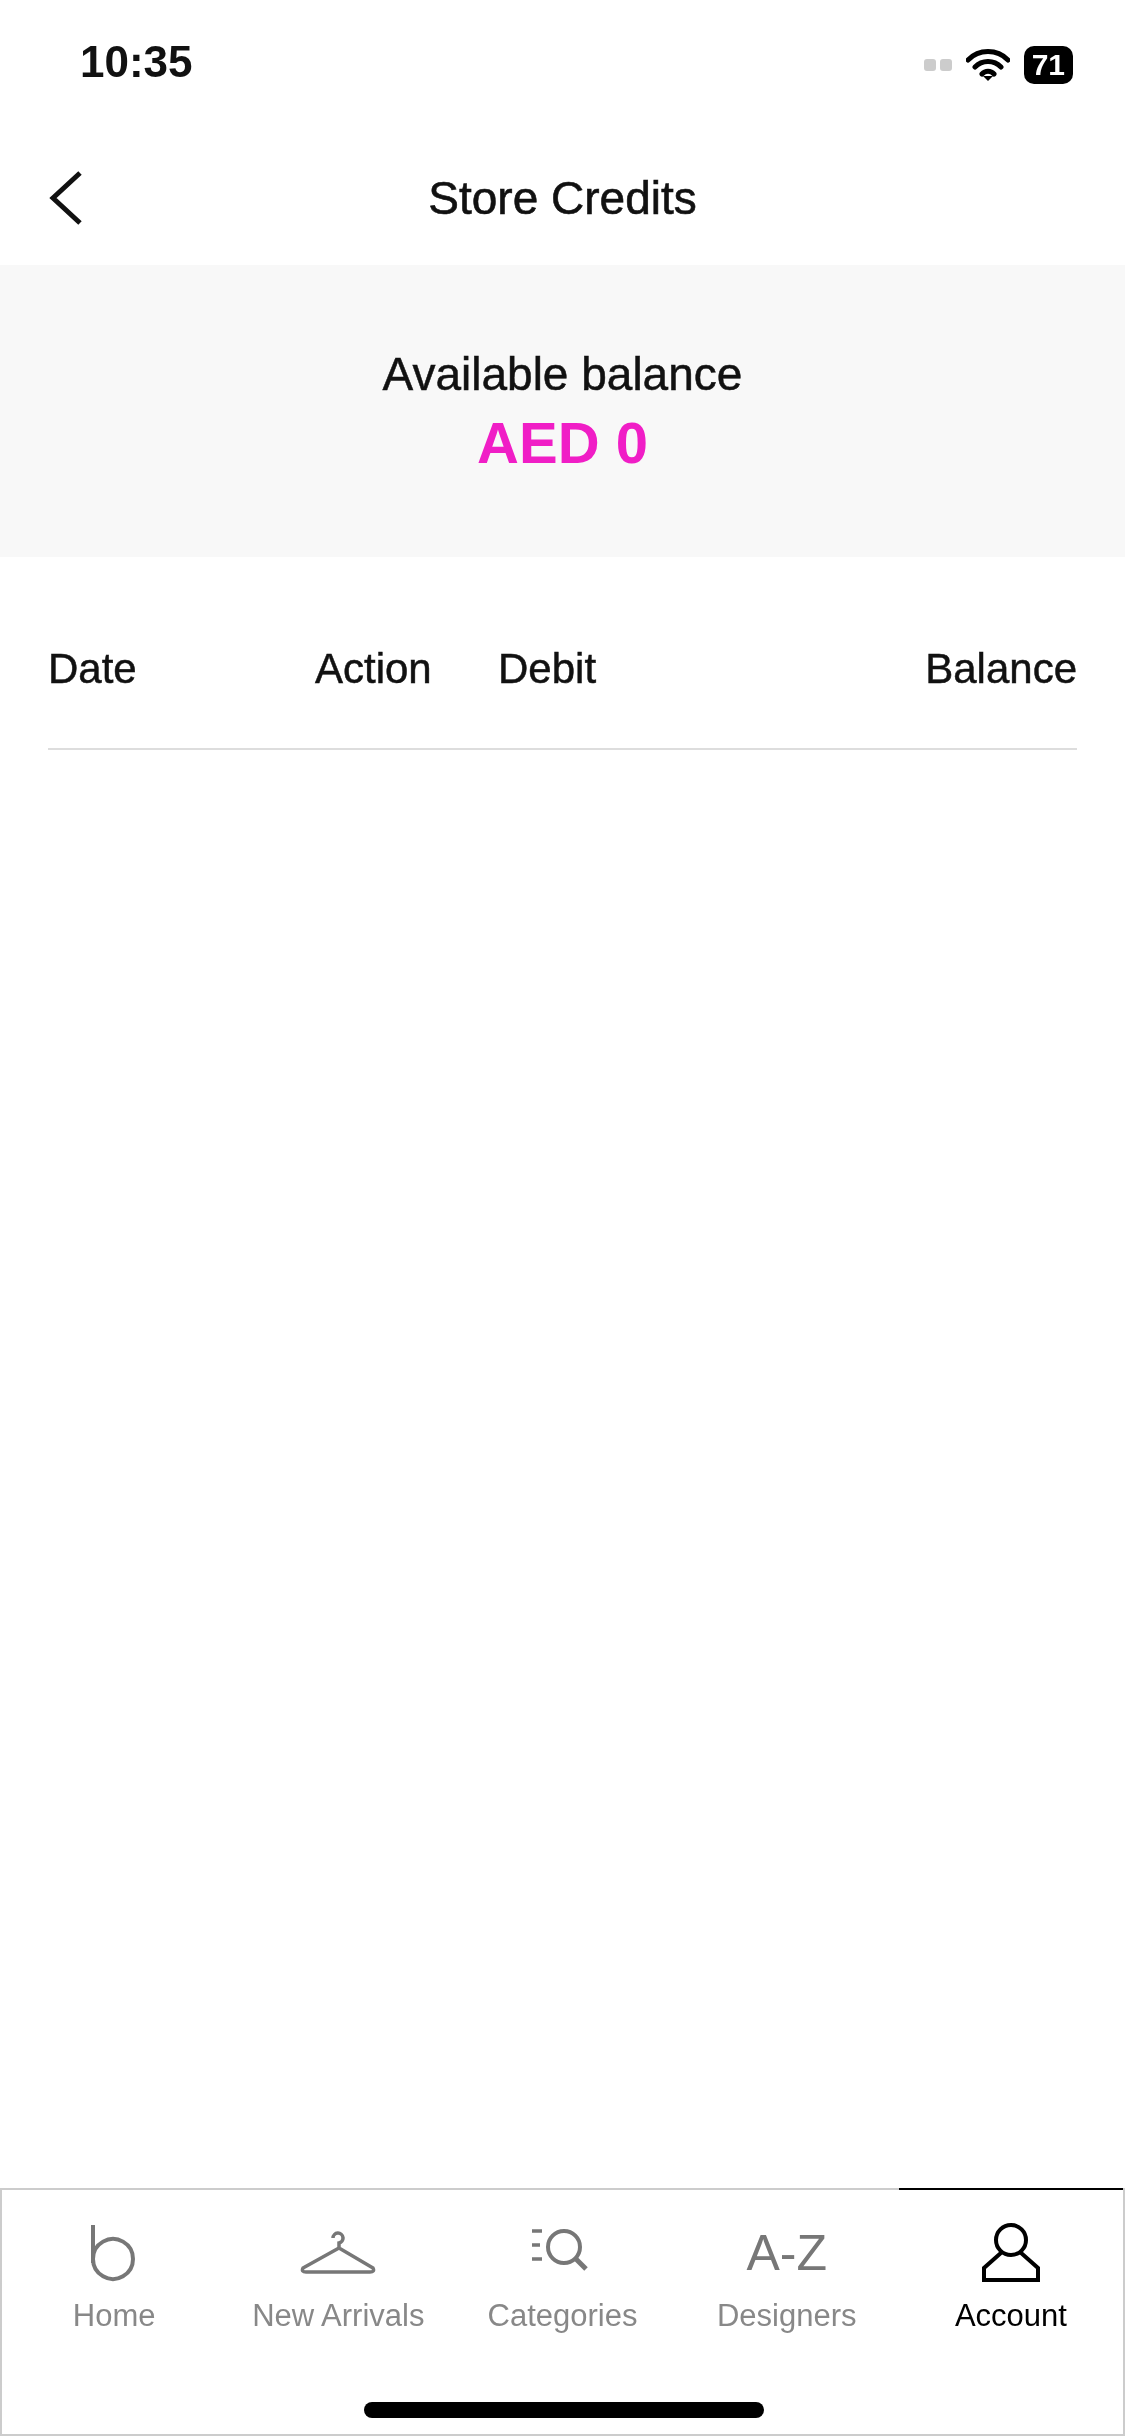 The image size is (1125, 2436). I want to click on person-icon, so click(1010, 2253).